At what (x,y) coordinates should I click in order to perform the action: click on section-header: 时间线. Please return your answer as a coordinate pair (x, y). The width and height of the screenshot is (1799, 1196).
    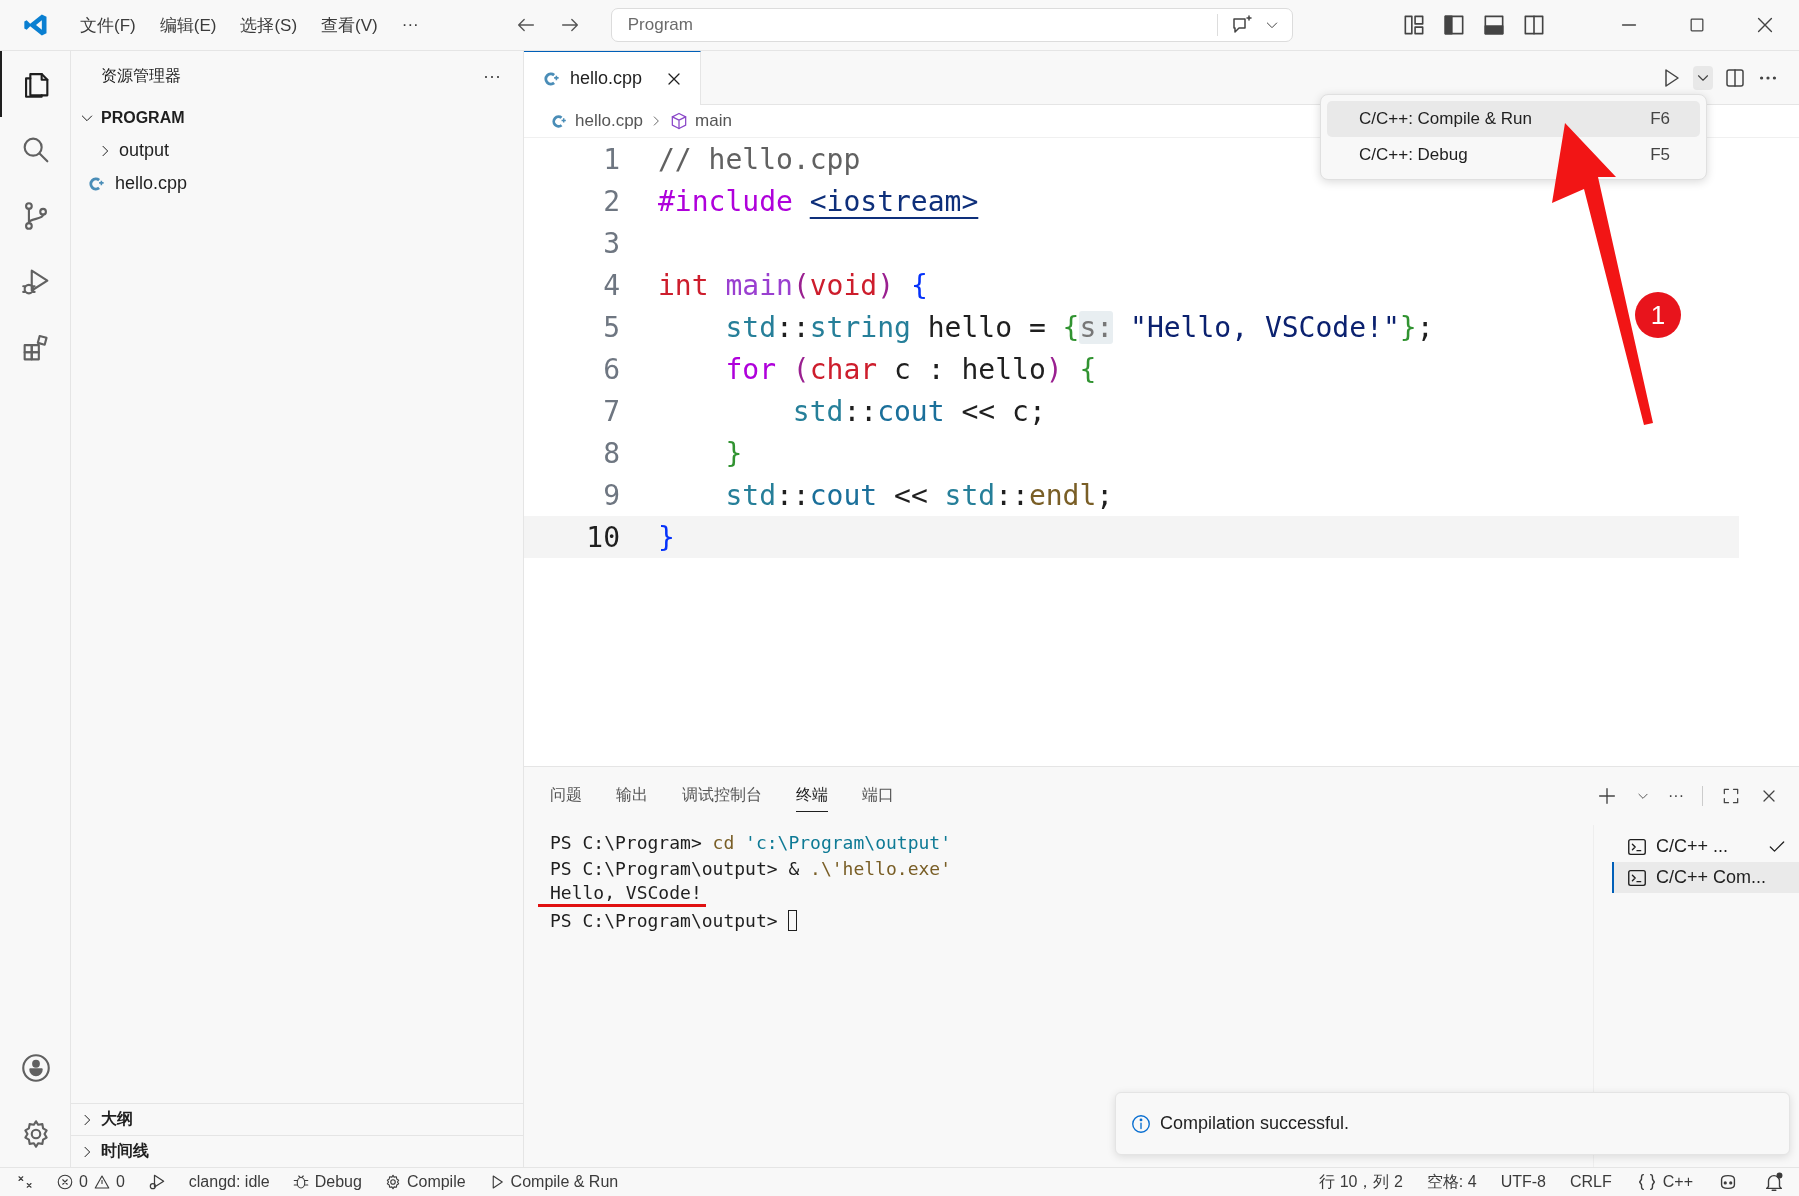
    Looking at the image, I should click on (297, 1151).